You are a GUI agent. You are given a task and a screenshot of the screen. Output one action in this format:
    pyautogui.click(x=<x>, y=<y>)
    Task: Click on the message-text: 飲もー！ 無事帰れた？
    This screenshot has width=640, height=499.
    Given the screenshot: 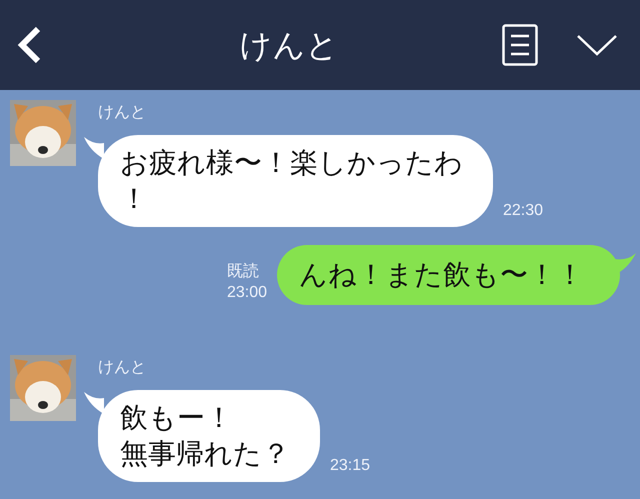 What is the action you would take?
    pyautogui.click(x=205, y=436)
    